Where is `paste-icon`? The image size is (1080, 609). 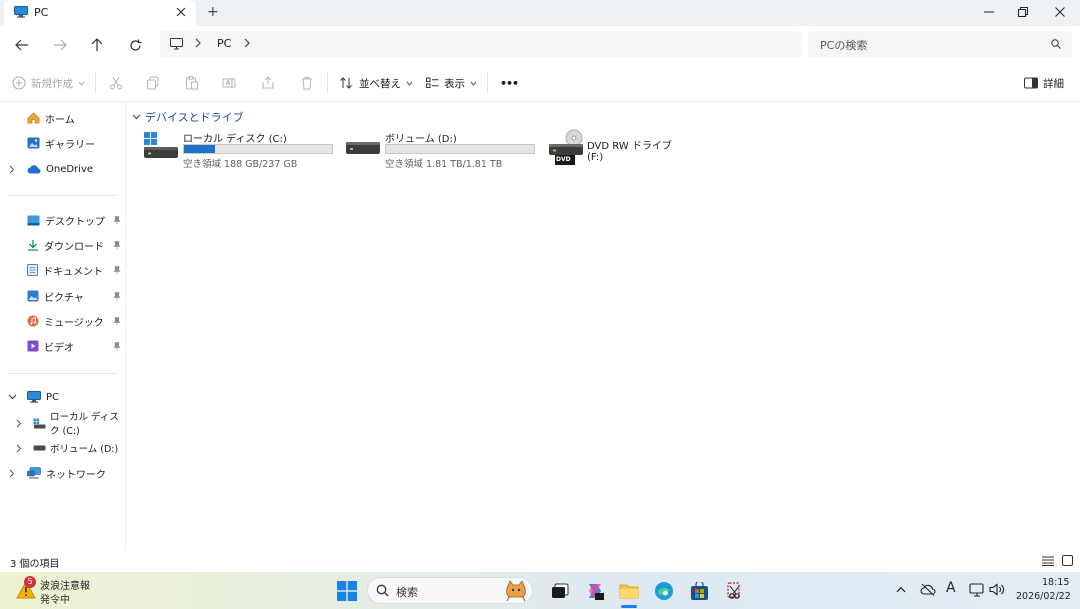
paste-icon is located at coordinates (192, 83).